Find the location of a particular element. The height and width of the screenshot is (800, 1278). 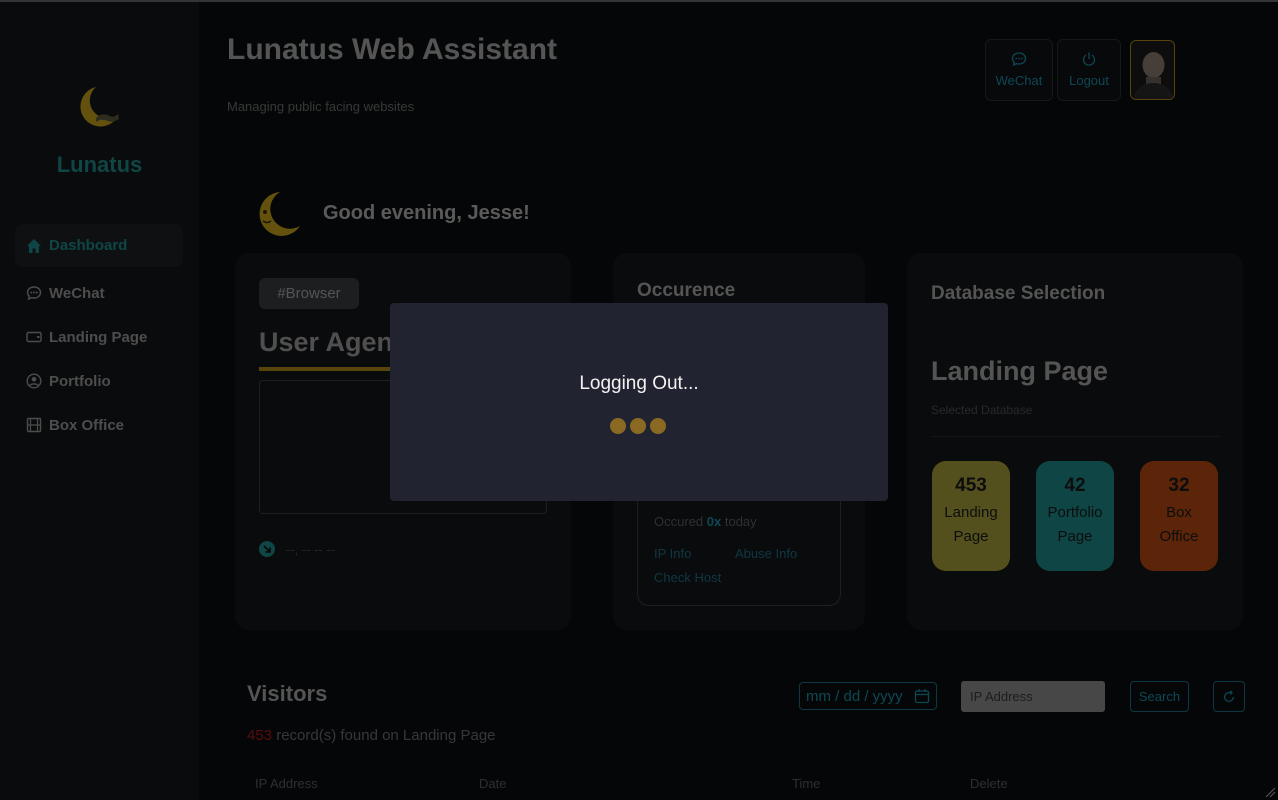

loading-dots-icon is located at coordinates (638, 426).